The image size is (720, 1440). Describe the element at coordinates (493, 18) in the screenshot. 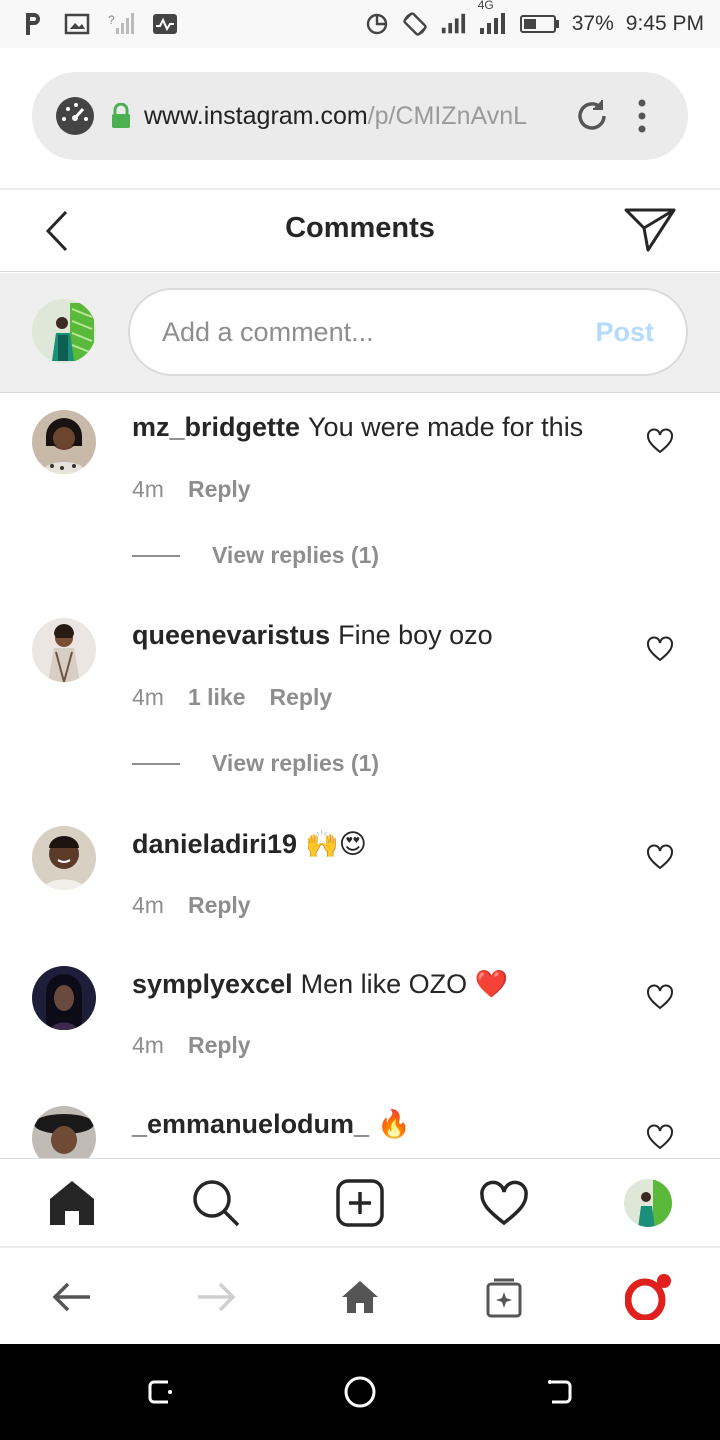

I see `signal-4g-icon: 4G` at that location.